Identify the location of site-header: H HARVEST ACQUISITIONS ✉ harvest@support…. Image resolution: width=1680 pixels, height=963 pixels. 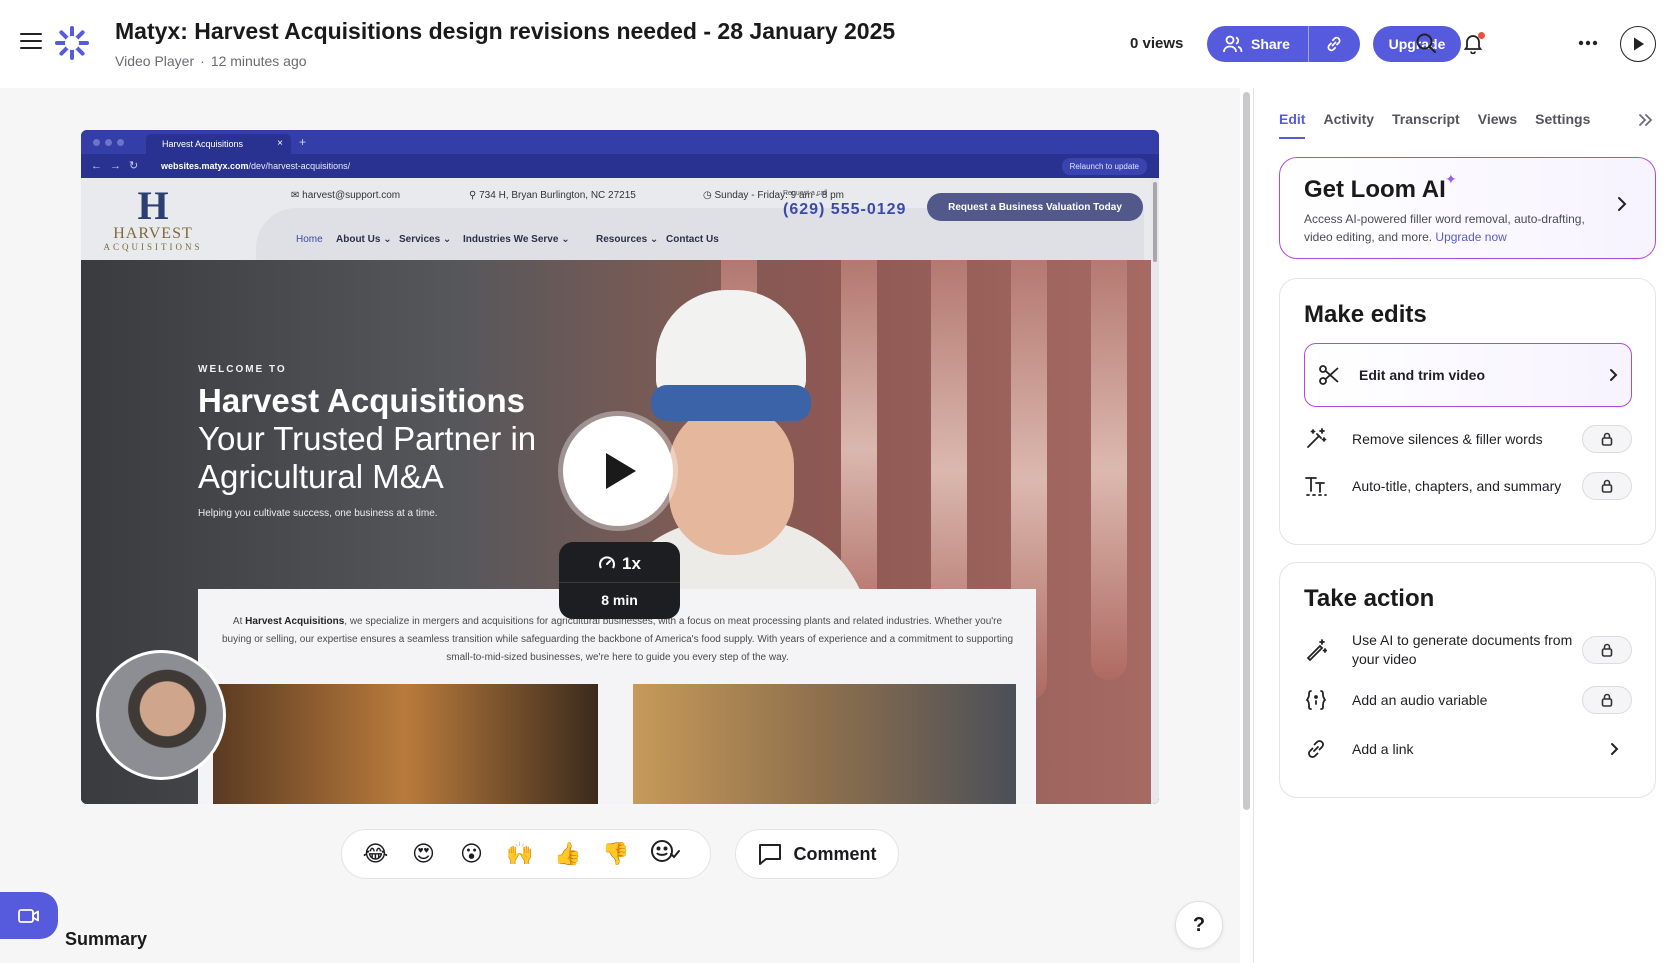
(616, 220).